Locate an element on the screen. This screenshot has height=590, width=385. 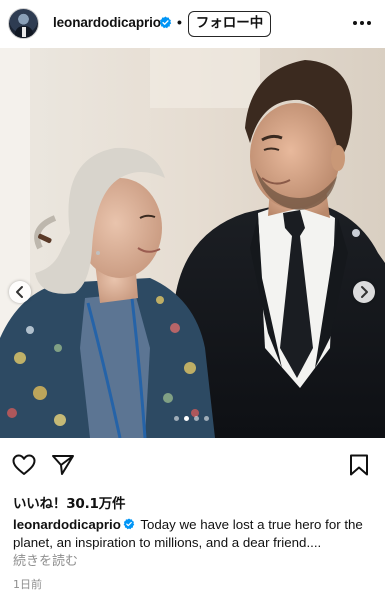
carousel-indicator is located at coordinates (191, 419).